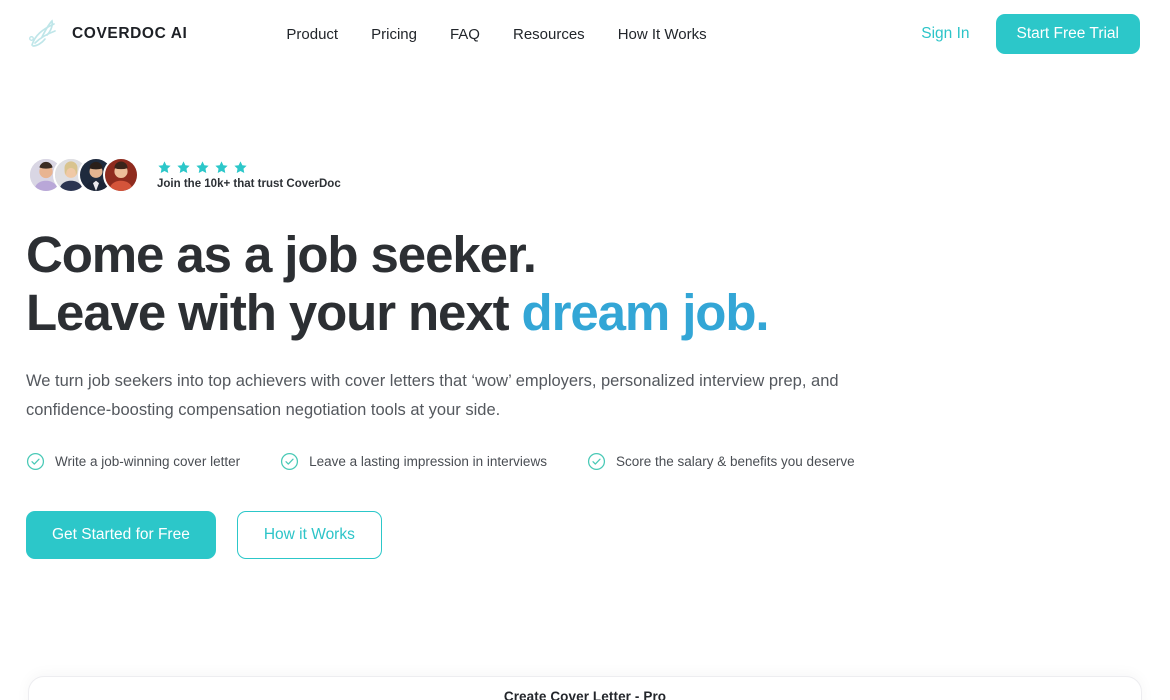  I want to click on proof-text: Join the 10k+ that trust CoverDoc, so click(249, 175).